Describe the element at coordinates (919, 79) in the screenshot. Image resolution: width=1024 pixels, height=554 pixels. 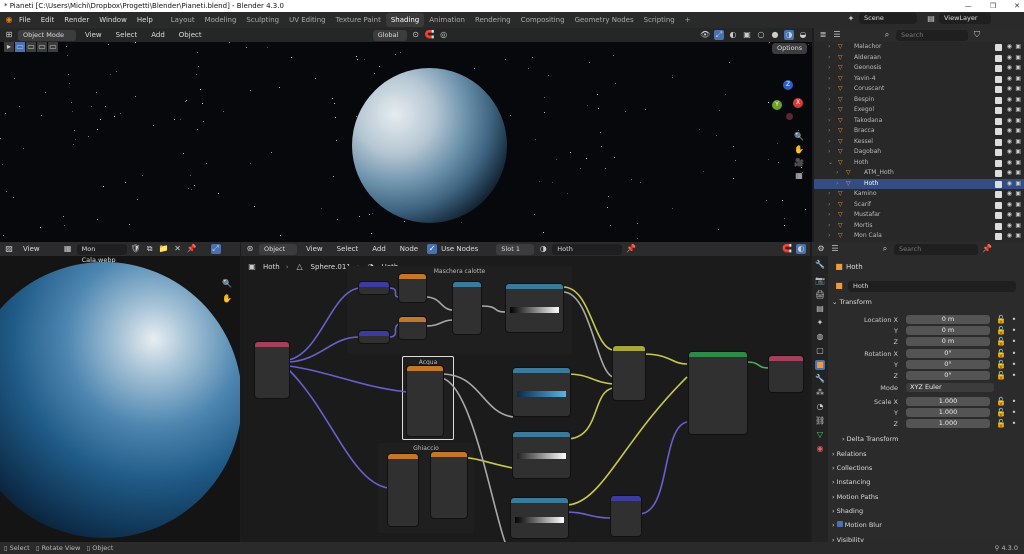
I see `outliner-item: › ▽ Yavin-4 ◉ ▣` at that location.